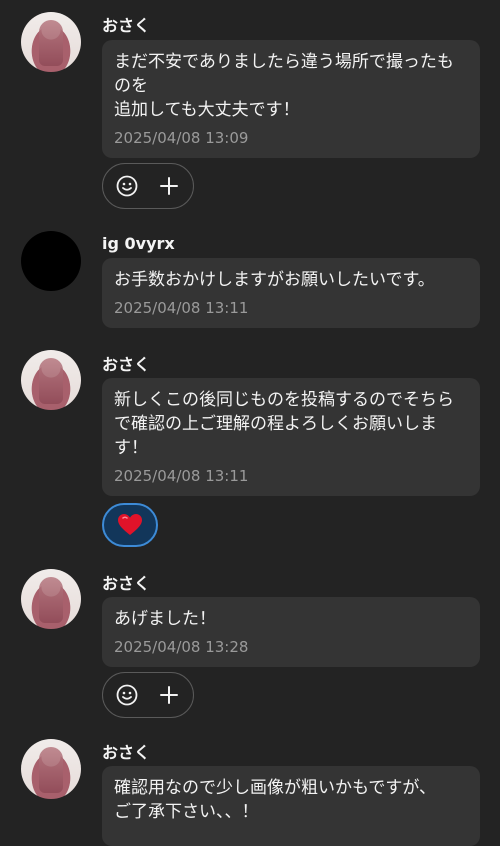  I want to click on message-text: お手数おかけしますがお願いしたいです。, so click(274, 280).